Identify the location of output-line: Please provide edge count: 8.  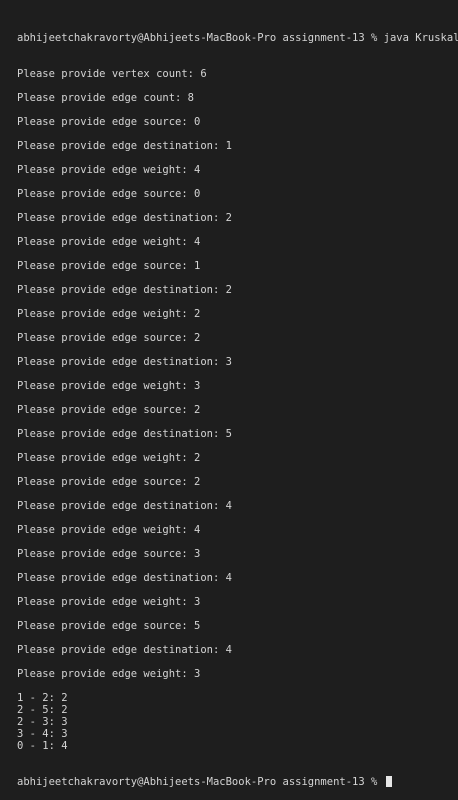
(106, 98).